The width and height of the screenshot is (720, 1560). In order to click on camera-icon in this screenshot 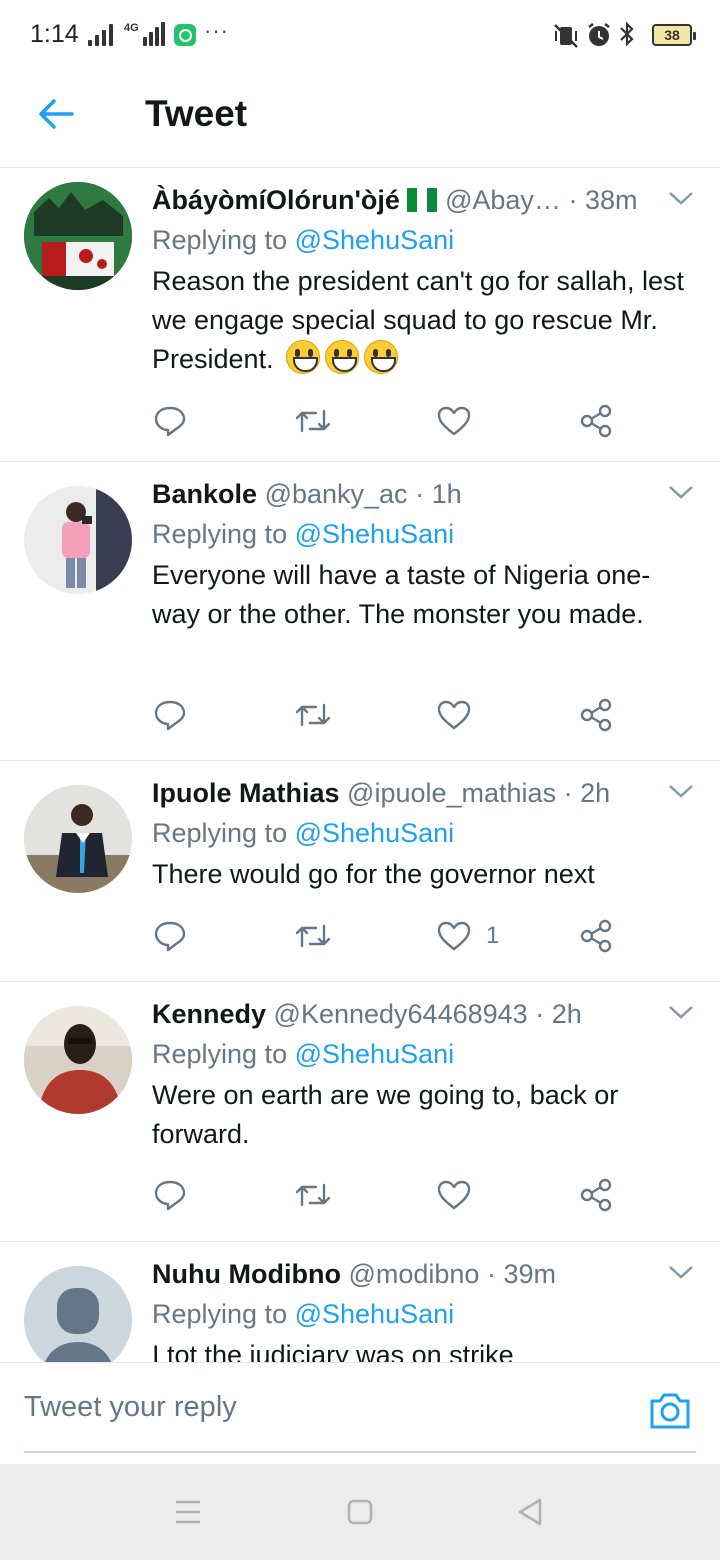, I will do `click(670, 1411)`.